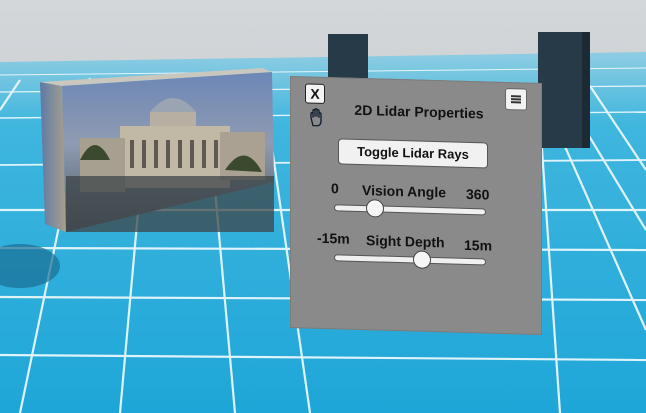 The height and width of the screenshot is (413, 646). What do you see at coordinates (586, 90) in the screenshot?
I see `pillar-right-edge` at bounding box center [586, 90].